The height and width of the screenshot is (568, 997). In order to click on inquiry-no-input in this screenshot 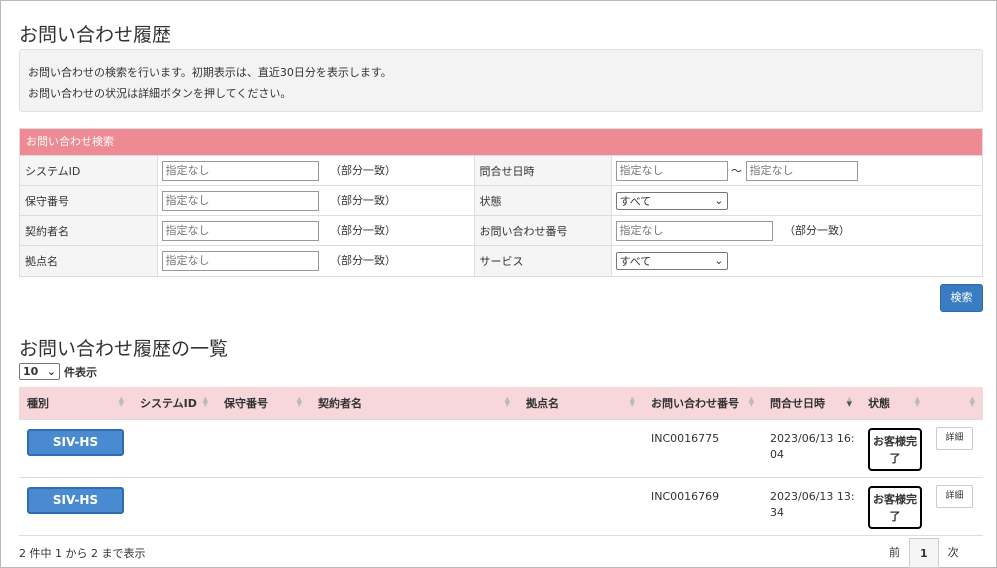, I will do `click(694, 230)`.